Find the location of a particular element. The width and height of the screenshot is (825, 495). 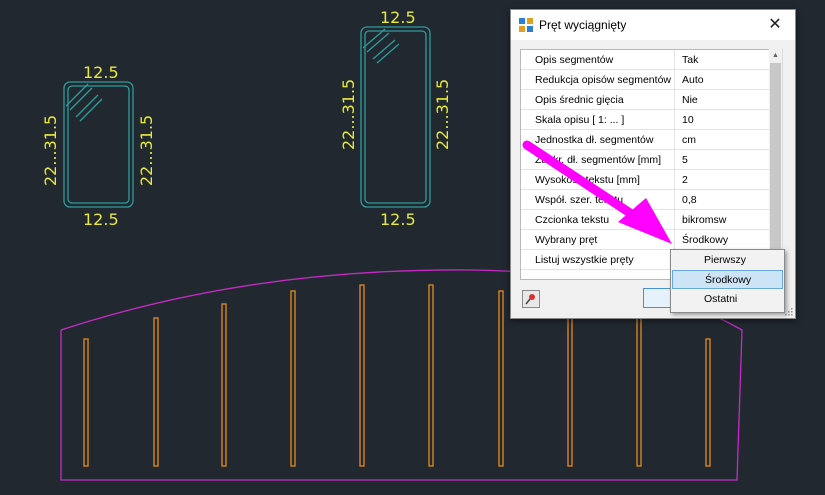

property-value: bikromsw is located at coordinates (704, 220).